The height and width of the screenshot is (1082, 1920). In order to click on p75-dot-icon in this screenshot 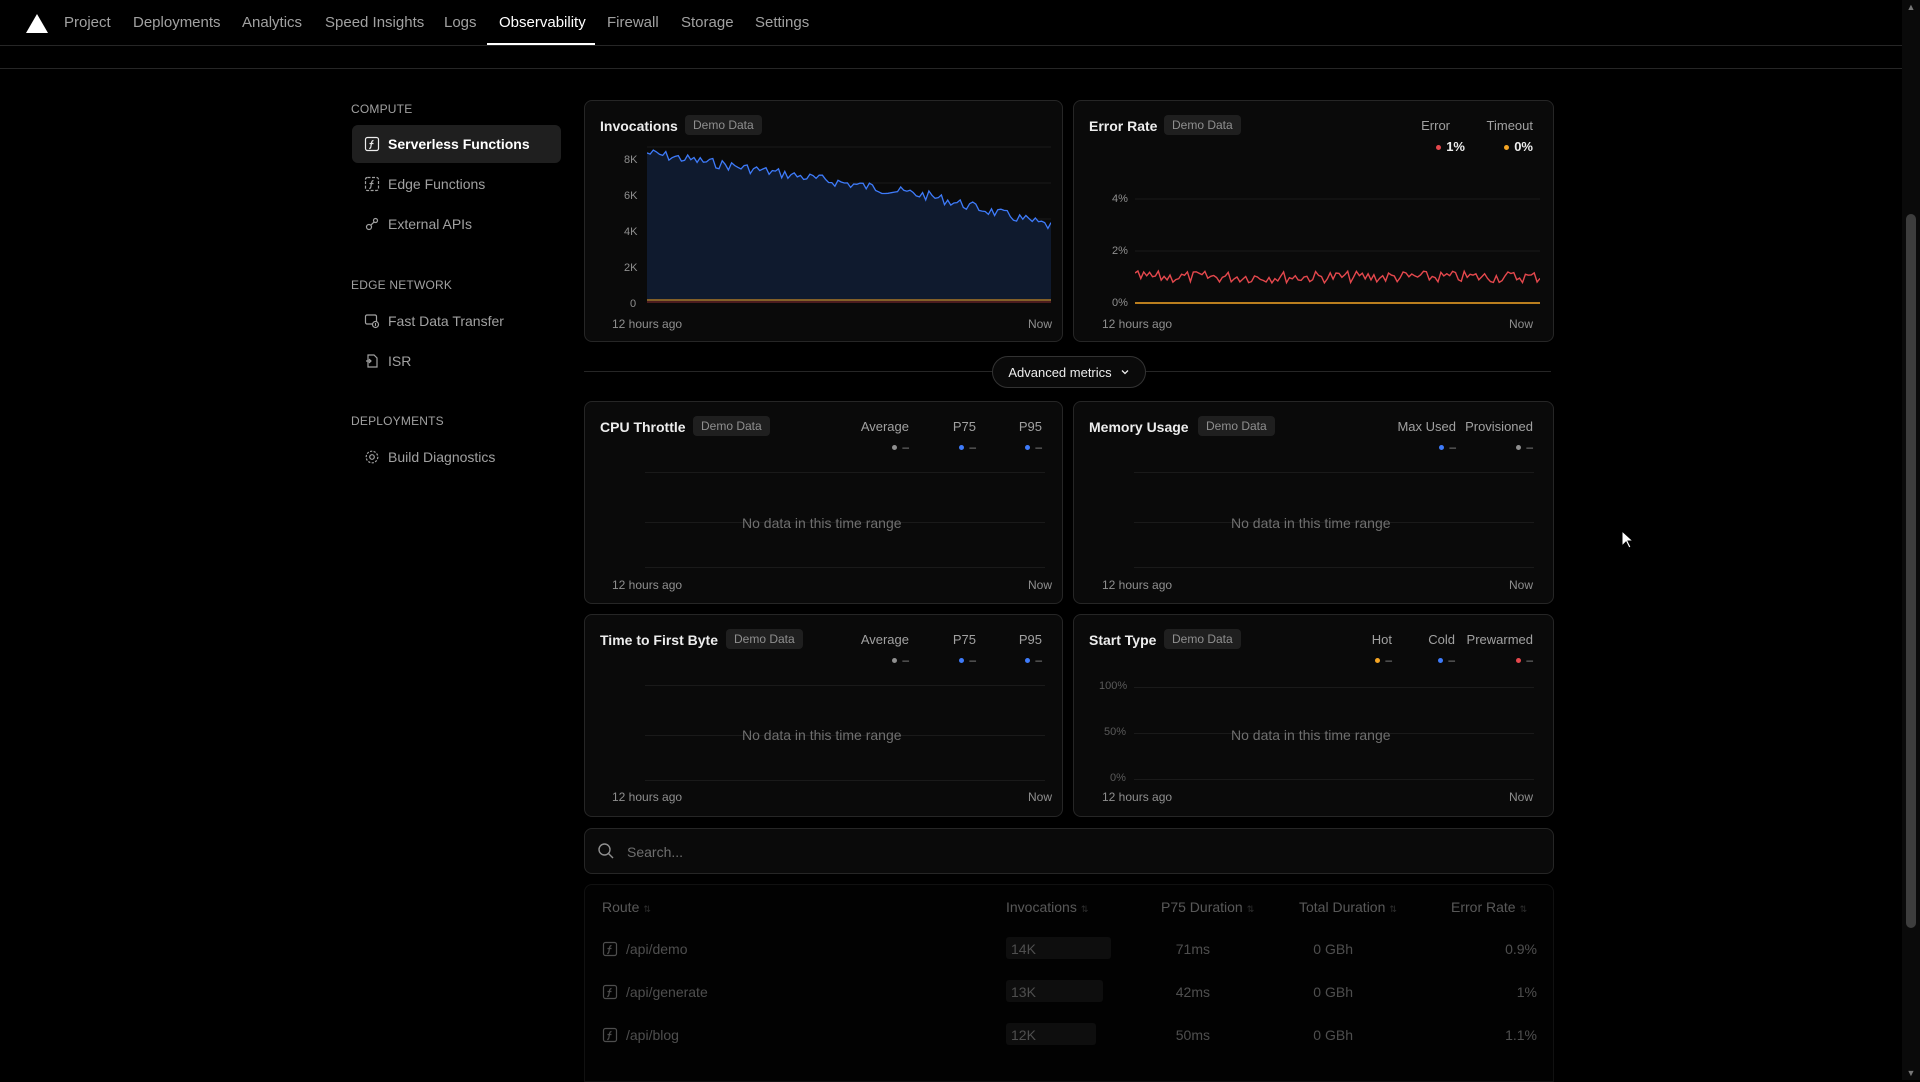, I will do `click(962, 661)`.